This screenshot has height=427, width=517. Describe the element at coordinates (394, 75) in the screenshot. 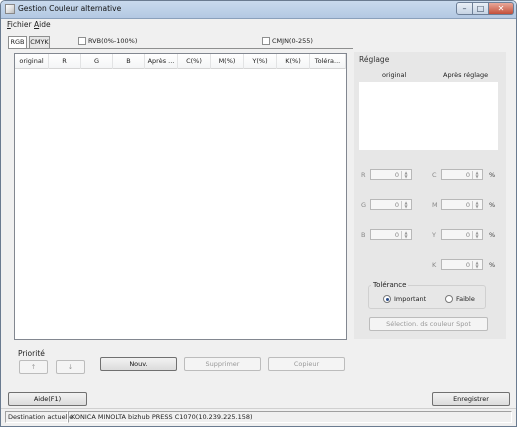

I see `reglage-original-header: original` at that location.